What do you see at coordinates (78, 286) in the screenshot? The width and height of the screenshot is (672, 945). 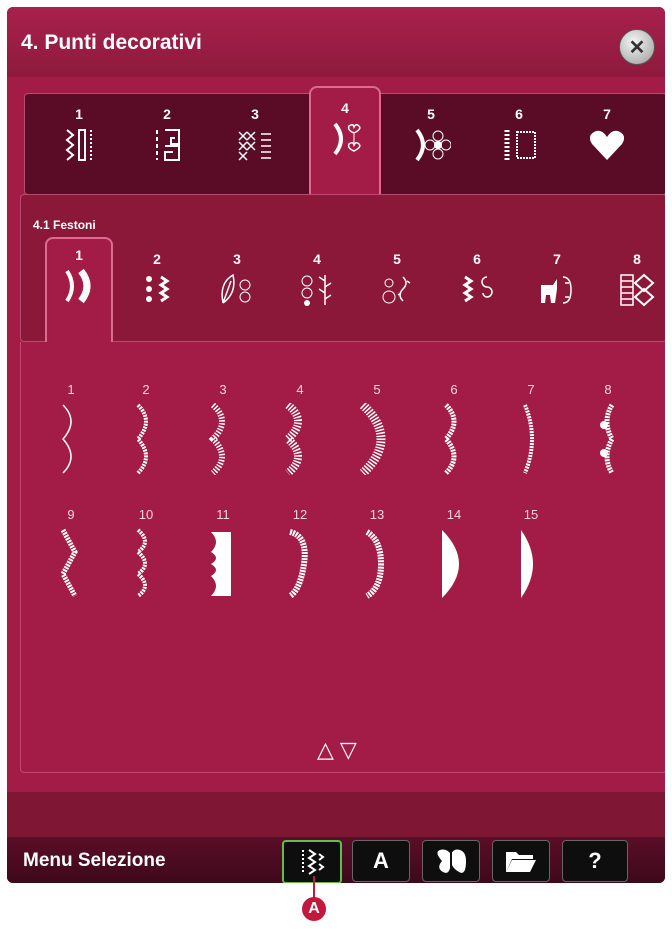 I see `scallop-icon` at bounding box center [78, 286].